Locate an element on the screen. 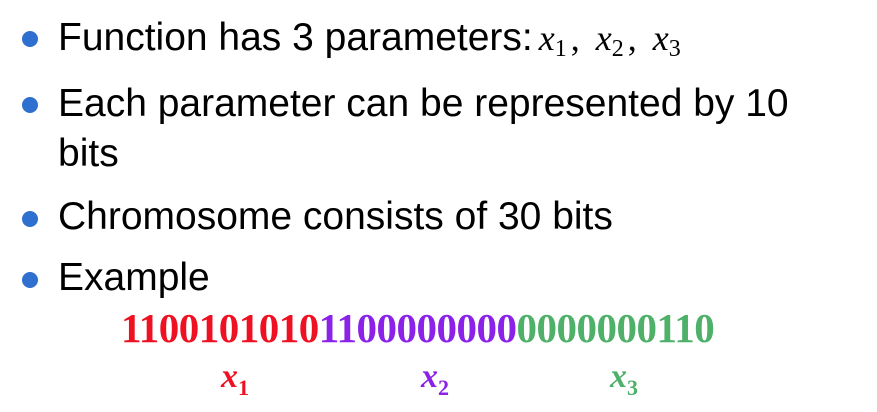  bit-segment-x1: 1100101010 is located at coordinates (220, 328).